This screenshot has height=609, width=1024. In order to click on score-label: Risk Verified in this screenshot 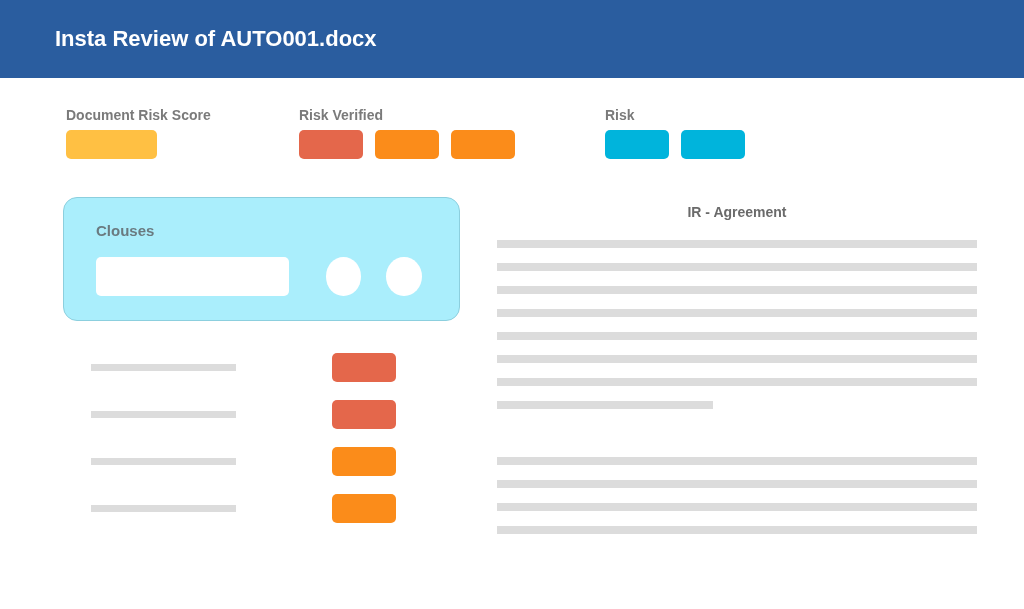, I will do `click(342, 115)`.